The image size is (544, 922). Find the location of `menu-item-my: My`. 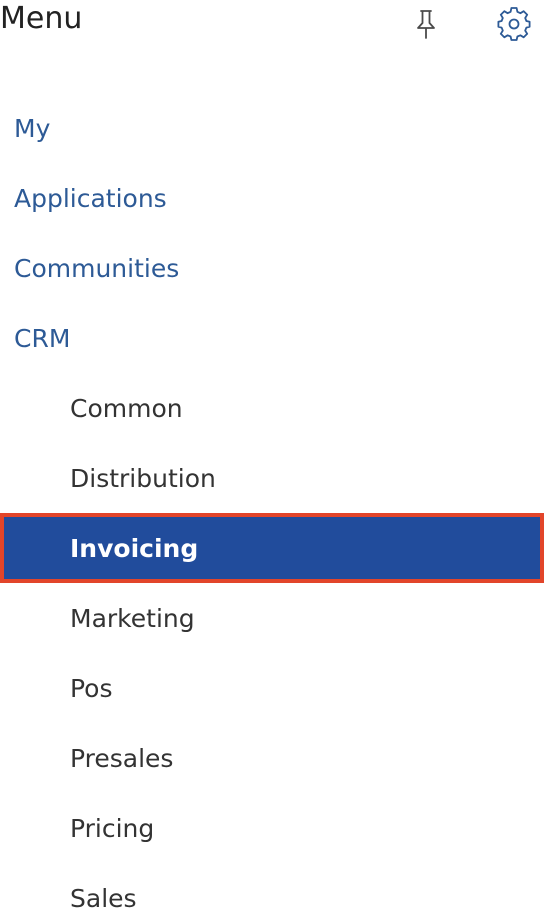

menu-item-my: My is located at coordinates (272, 128).